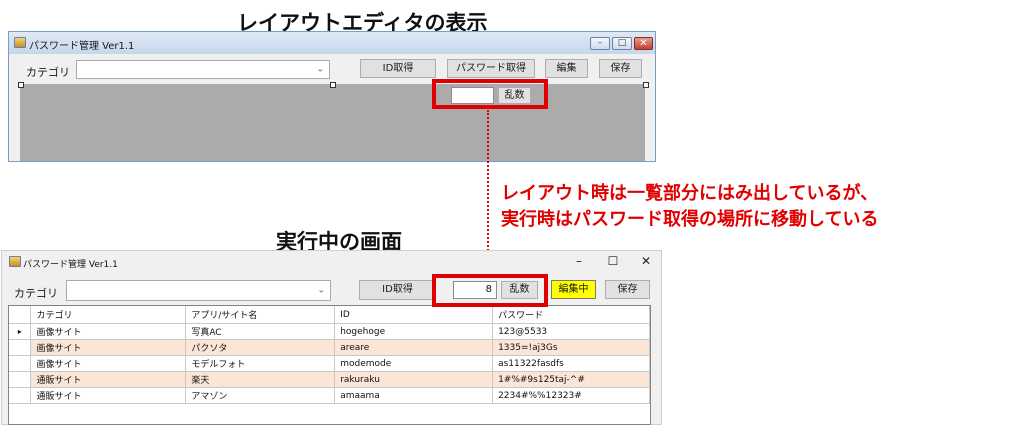 This screenshot has height=425, width=1024. What do you see at coordinates (260, 331) in the screenshot?
I see `cell-site: 写真AC` at bounding box center [260, 331].